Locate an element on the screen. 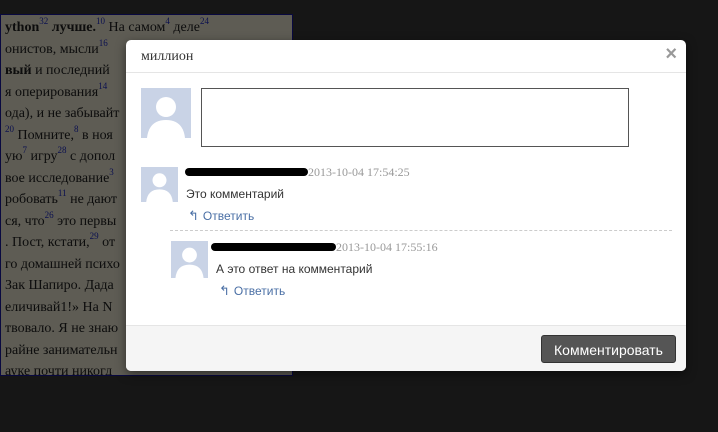 This screenshot has height=432, width=718. close-icon: × is located at coordinates (671, 54).